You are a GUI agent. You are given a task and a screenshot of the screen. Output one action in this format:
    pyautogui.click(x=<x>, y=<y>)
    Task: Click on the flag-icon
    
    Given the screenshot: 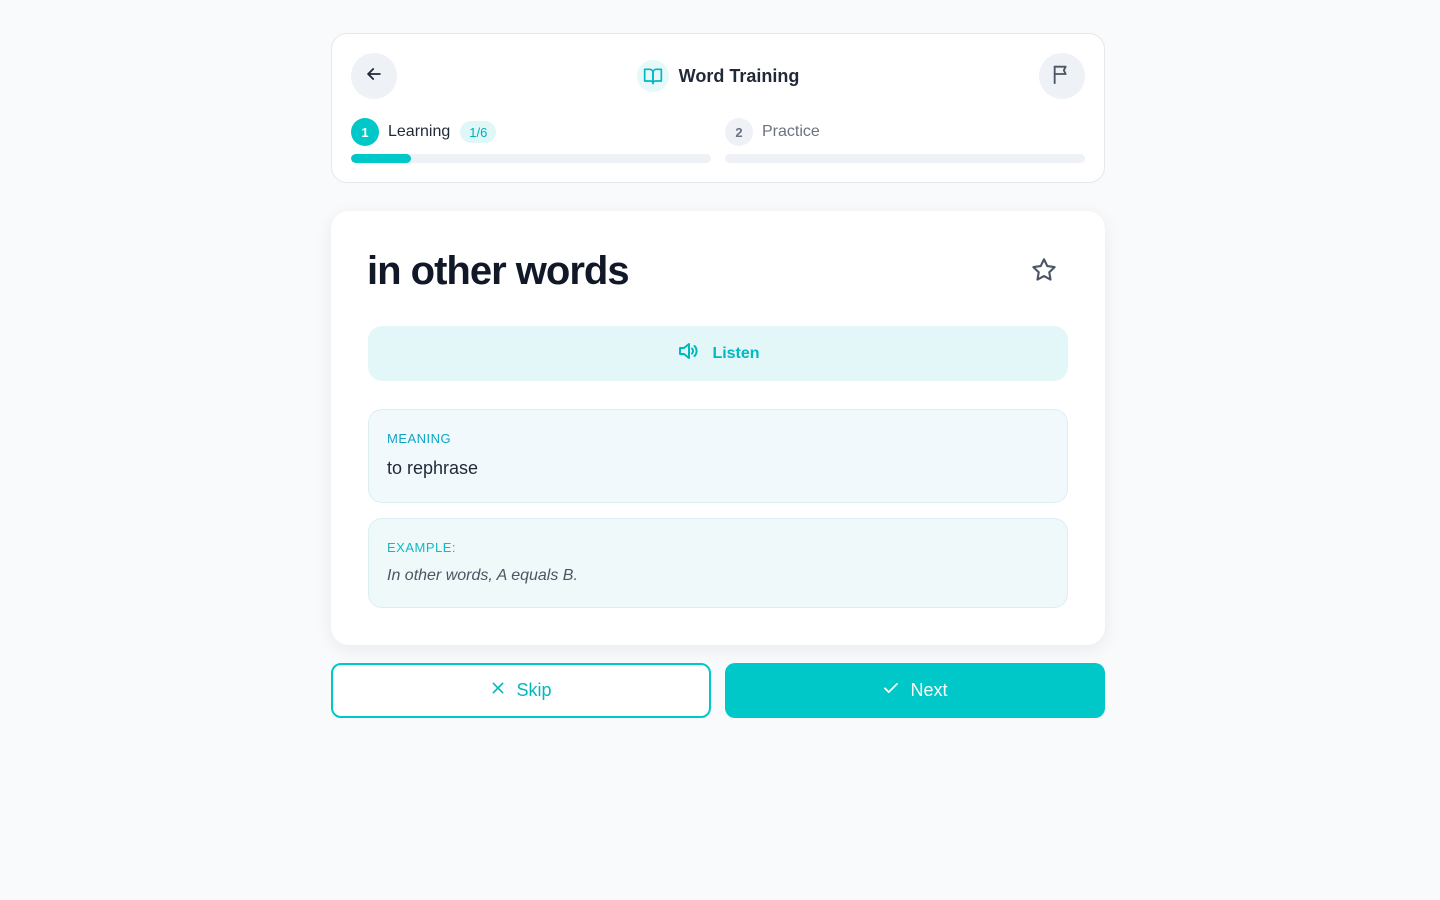 What is the action you would take?
    pyautogui.click(x=1062, y=76)
    